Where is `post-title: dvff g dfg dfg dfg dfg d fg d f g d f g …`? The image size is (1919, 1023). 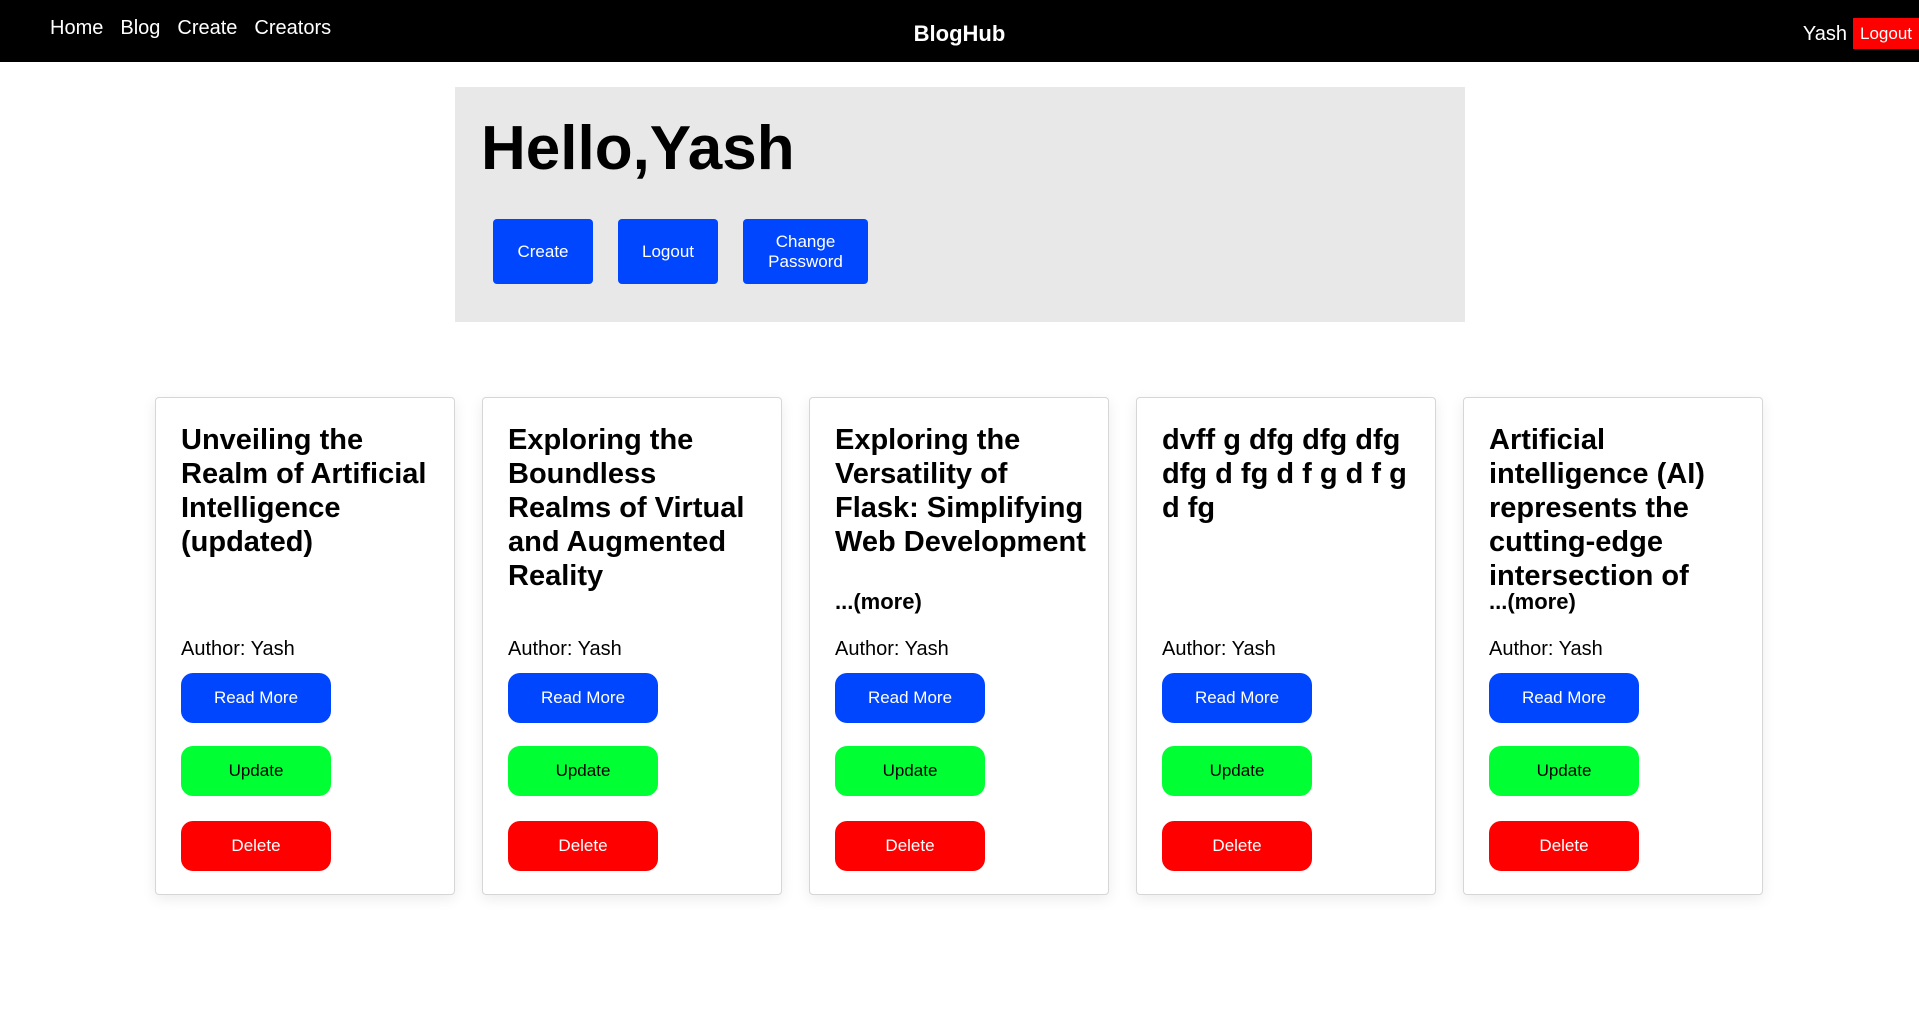 post-title: dvff g dfg dfg dfg dfg d fg d f g d f g … is located at coordinates (1284, 474).